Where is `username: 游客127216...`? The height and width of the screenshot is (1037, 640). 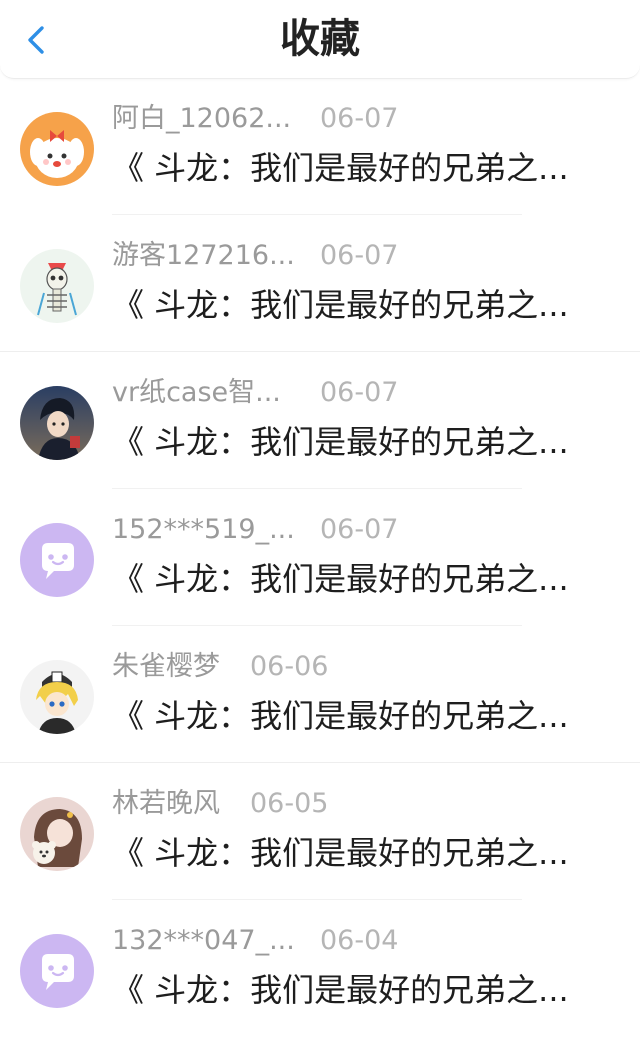
username: 游客127216... is located at coordinates (203, 255).